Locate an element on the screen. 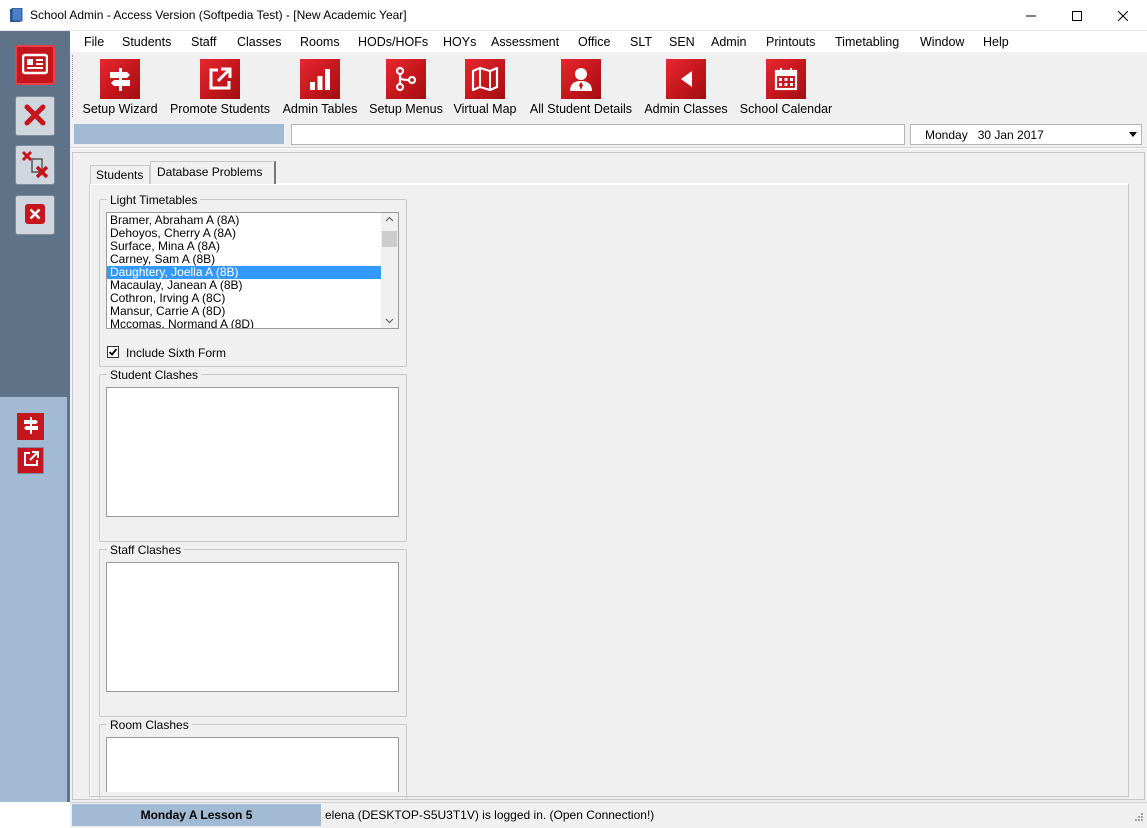 The height and width of the screenshot is (828, 1147). exit-button is located at coordinates (35, 215).